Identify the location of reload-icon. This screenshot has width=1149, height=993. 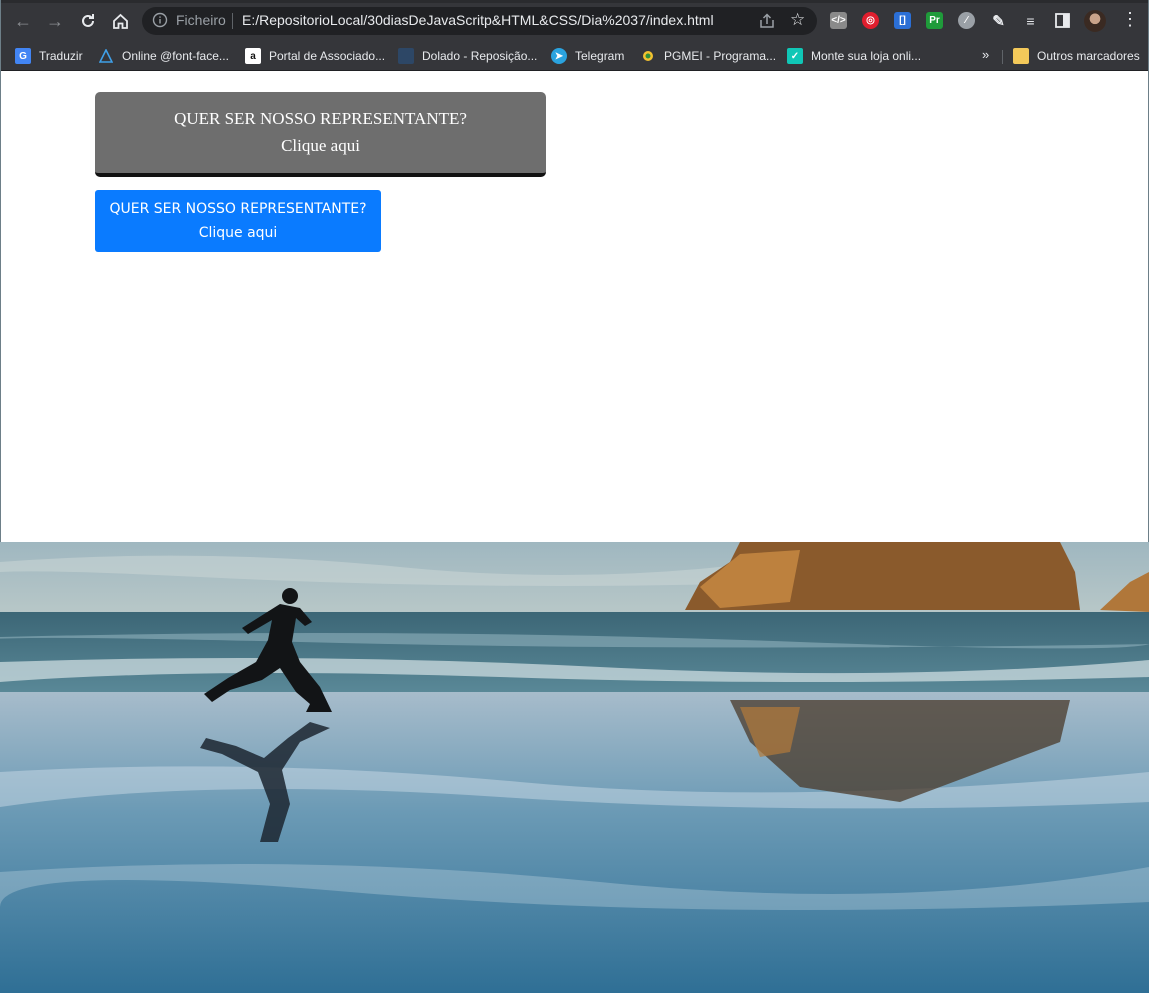
(88, 21).